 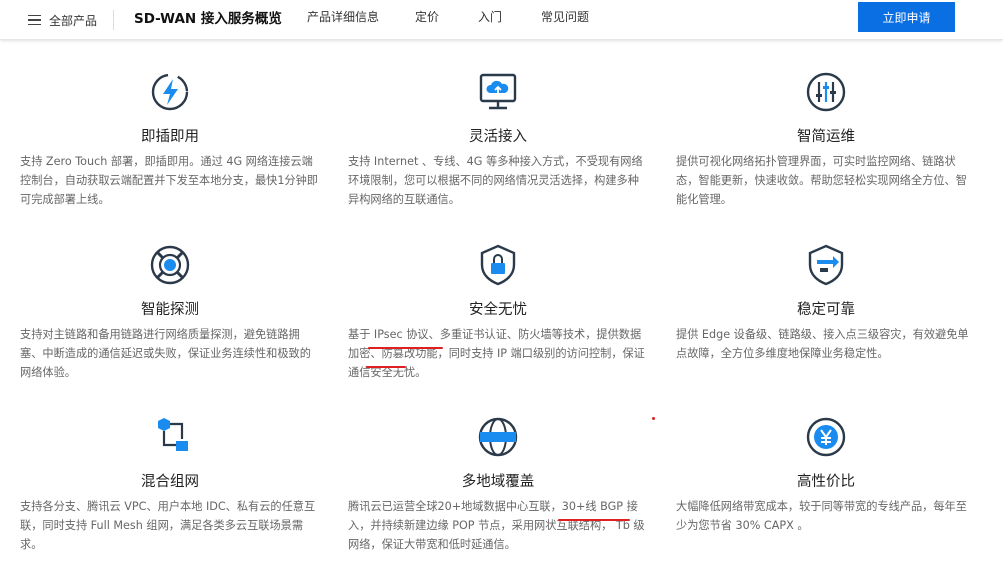 What do you see at coordinates (73, 20) in the screenshot?
I see `all-products-label: 全部产品` at bounding box center [73, 20].